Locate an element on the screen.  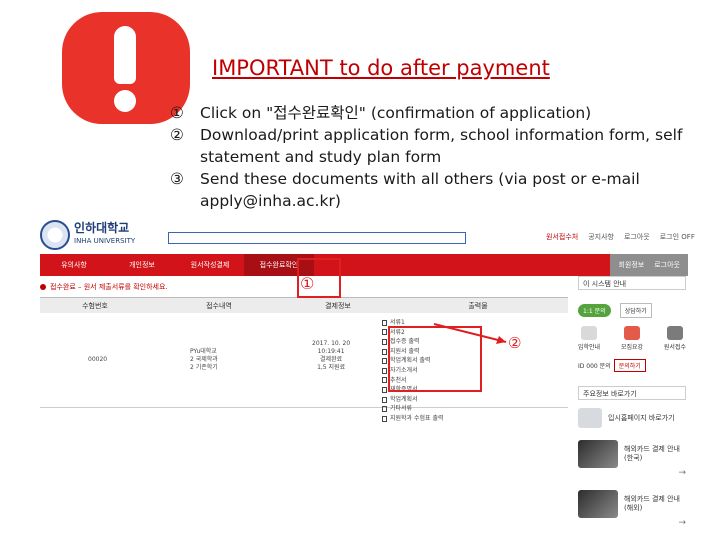
homepage-link: 입시홈페이지 바로가기 is located at coordinates (632, 418).